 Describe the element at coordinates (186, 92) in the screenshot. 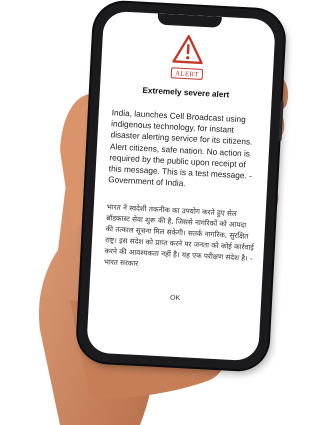

I see `alert-title: Extremely severe alert` at that location.